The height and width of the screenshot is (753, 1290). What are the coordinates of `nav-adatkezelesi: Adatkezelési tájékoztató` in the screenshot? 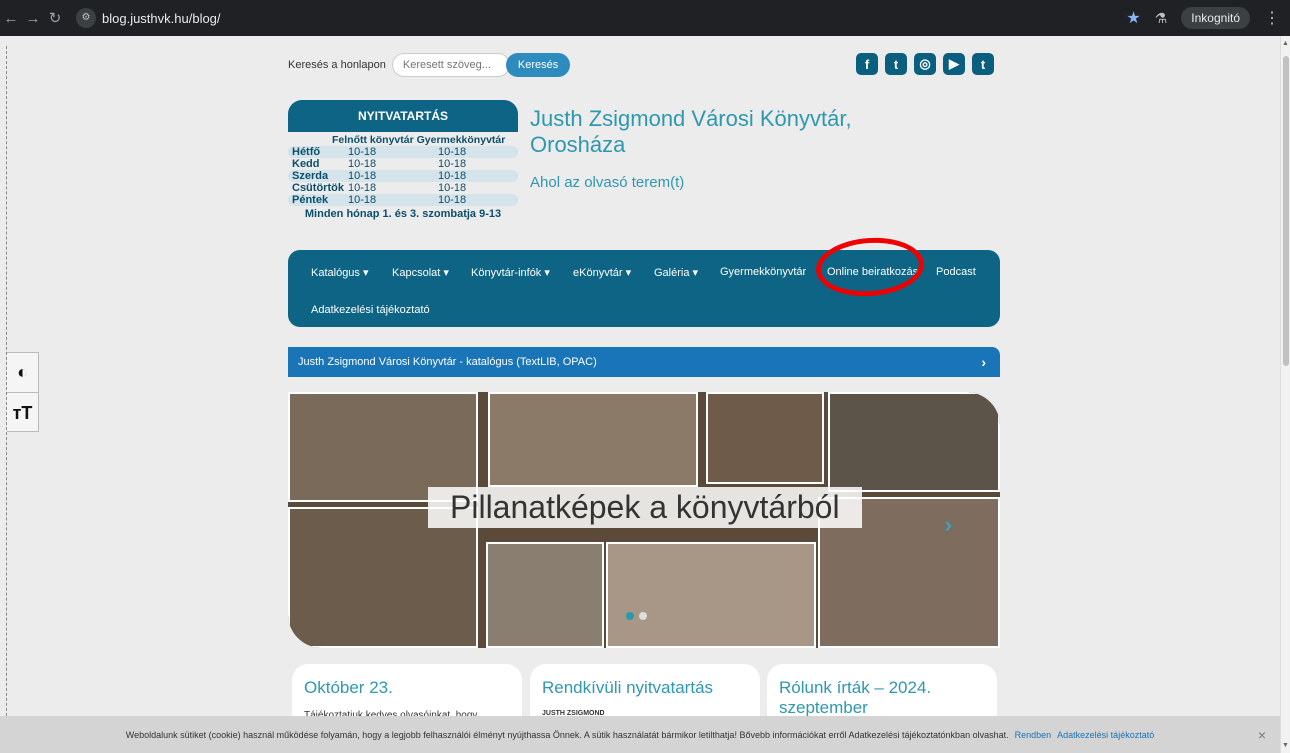 It's located at (370, 310).